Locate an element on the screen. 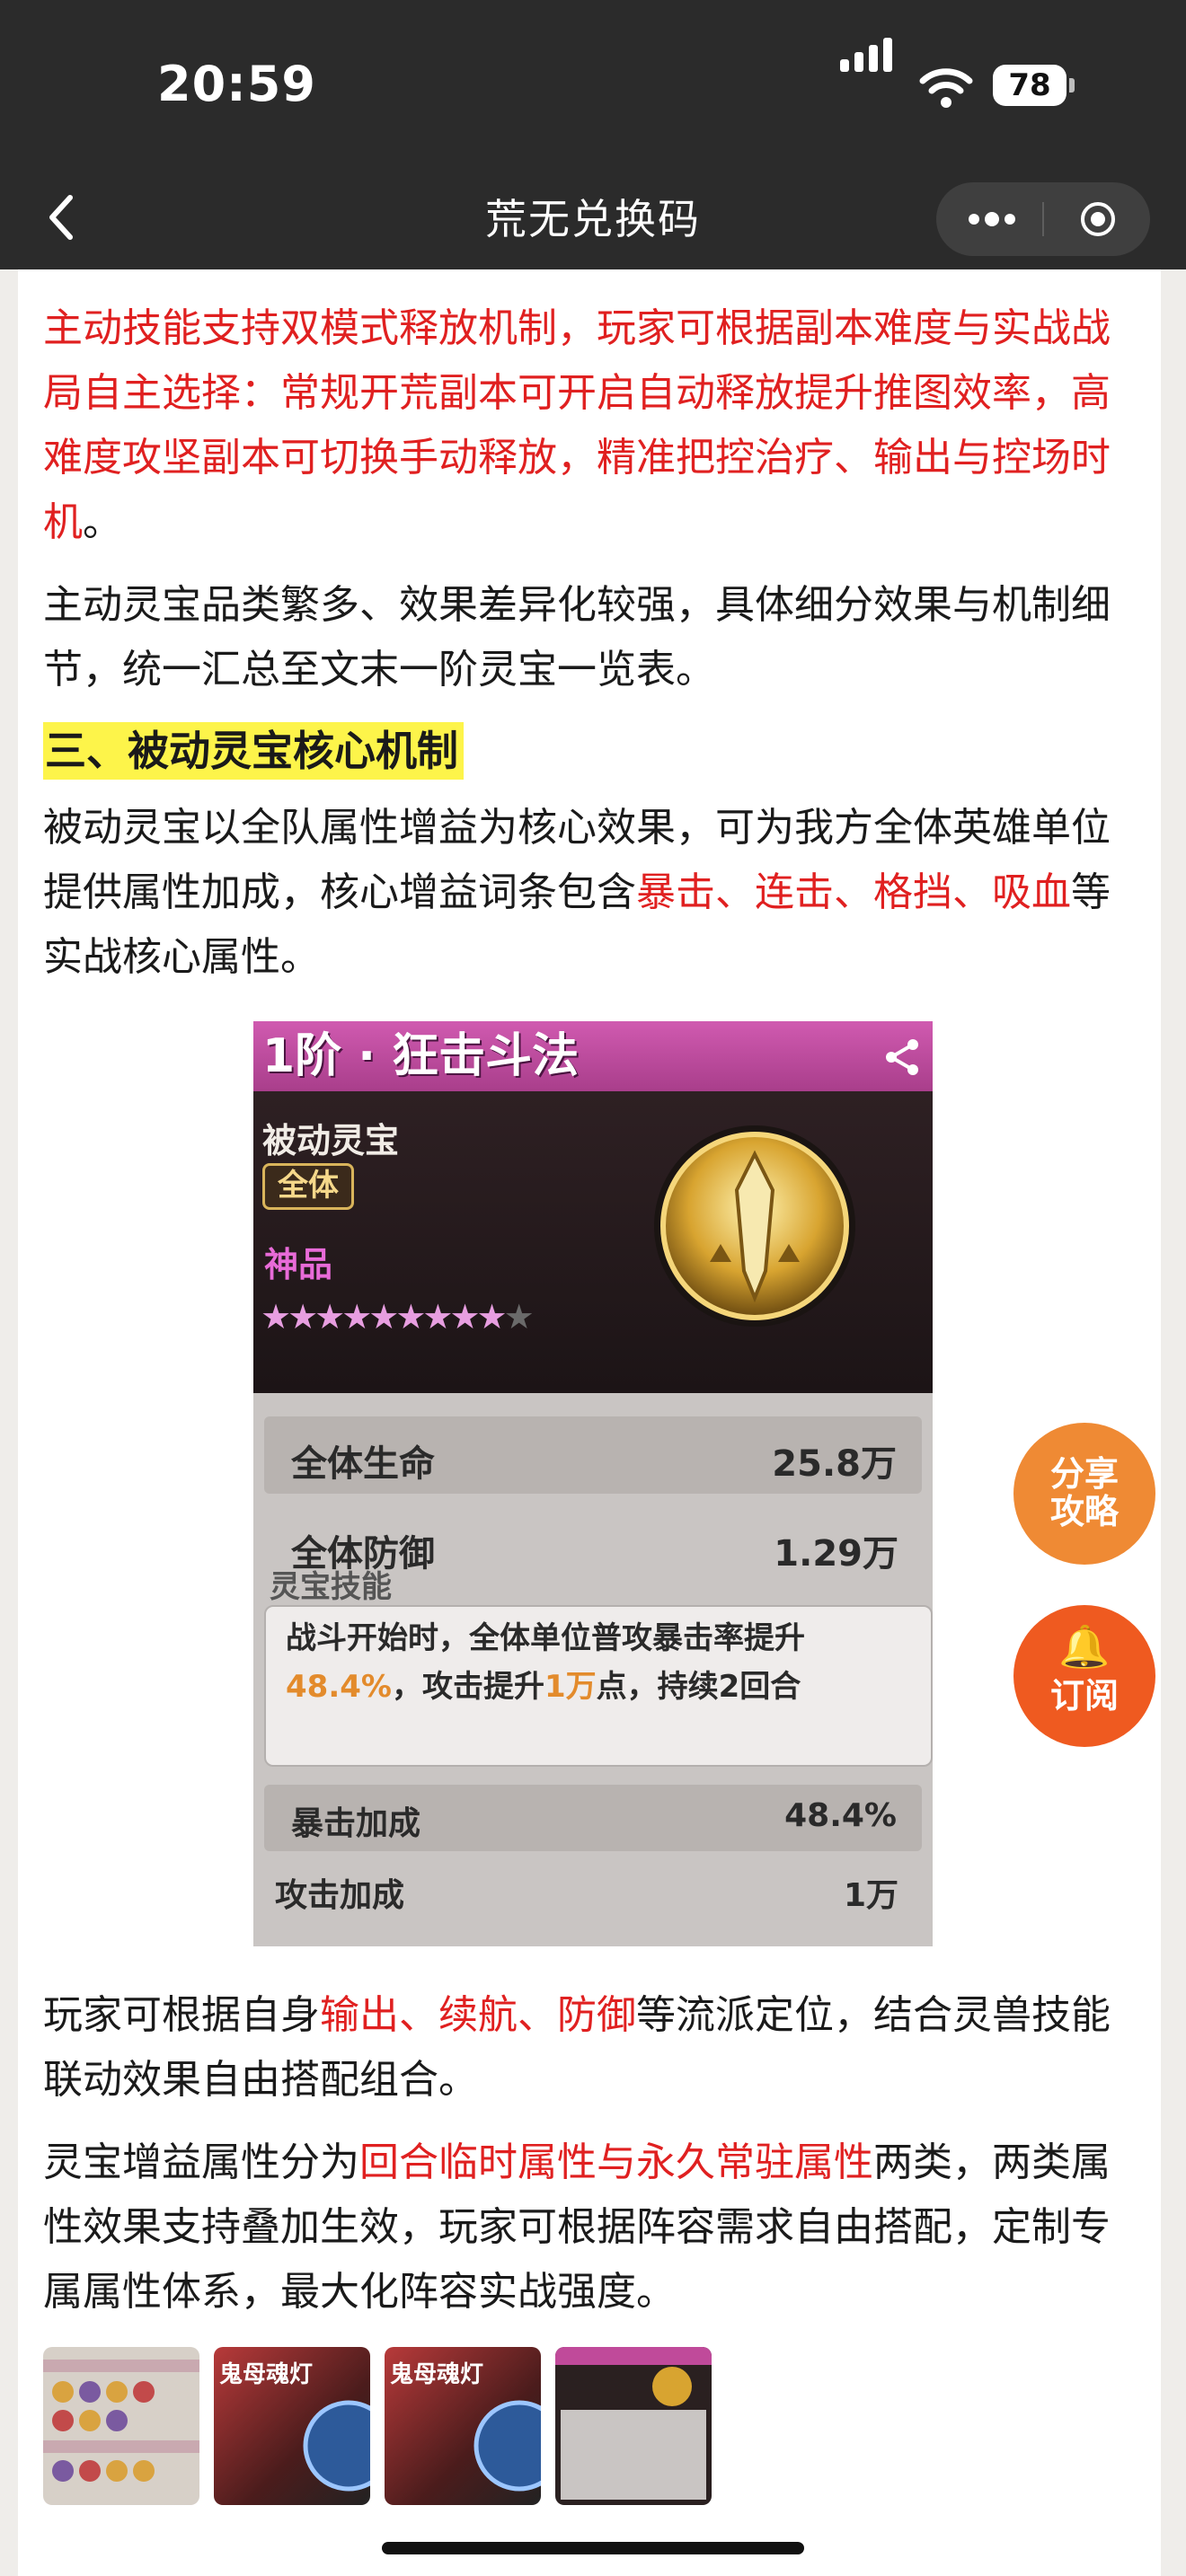 The width and height of the screenshot is (1186, 2576). clock: 20:59 is located at coordinates (236, 84).